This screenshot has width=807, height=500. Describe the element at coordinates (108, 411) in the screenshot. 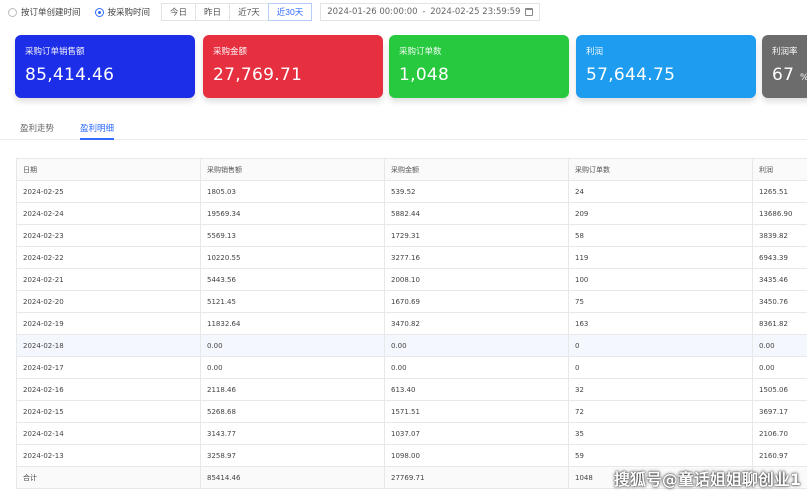

I see `cell-date: 2024-02-15` at that location.